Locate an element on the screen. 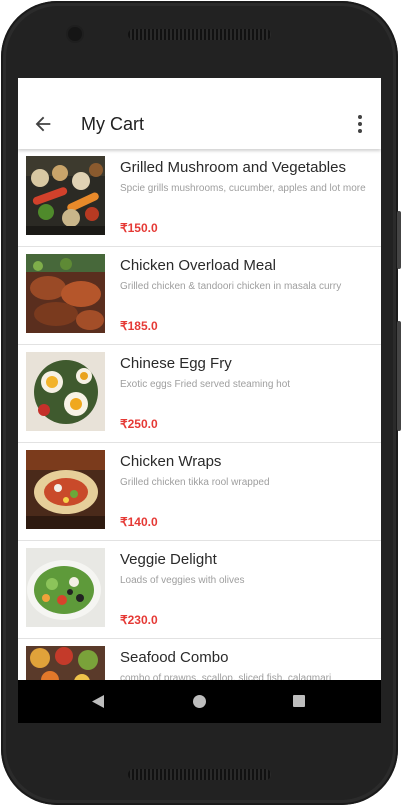 Image resolution: width=401 pixels, height=807 pixels. nav-home-circle-icon is located at coordinates (199, 701).